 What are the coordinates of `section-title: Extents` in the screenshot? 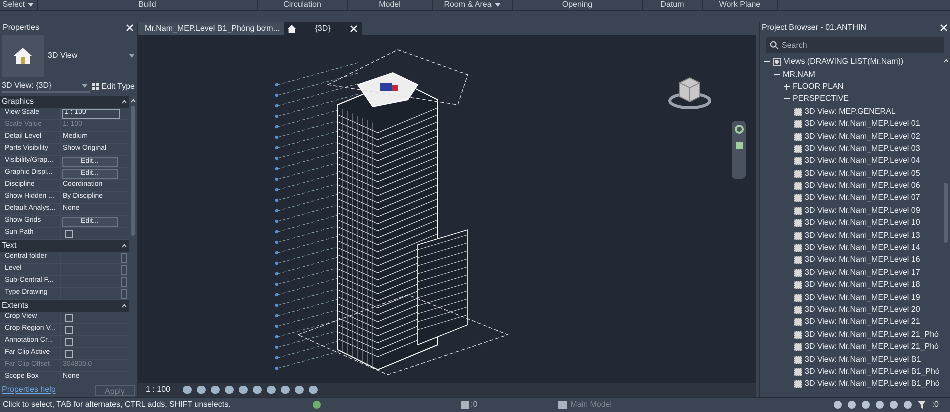 It's located at (15, 306).